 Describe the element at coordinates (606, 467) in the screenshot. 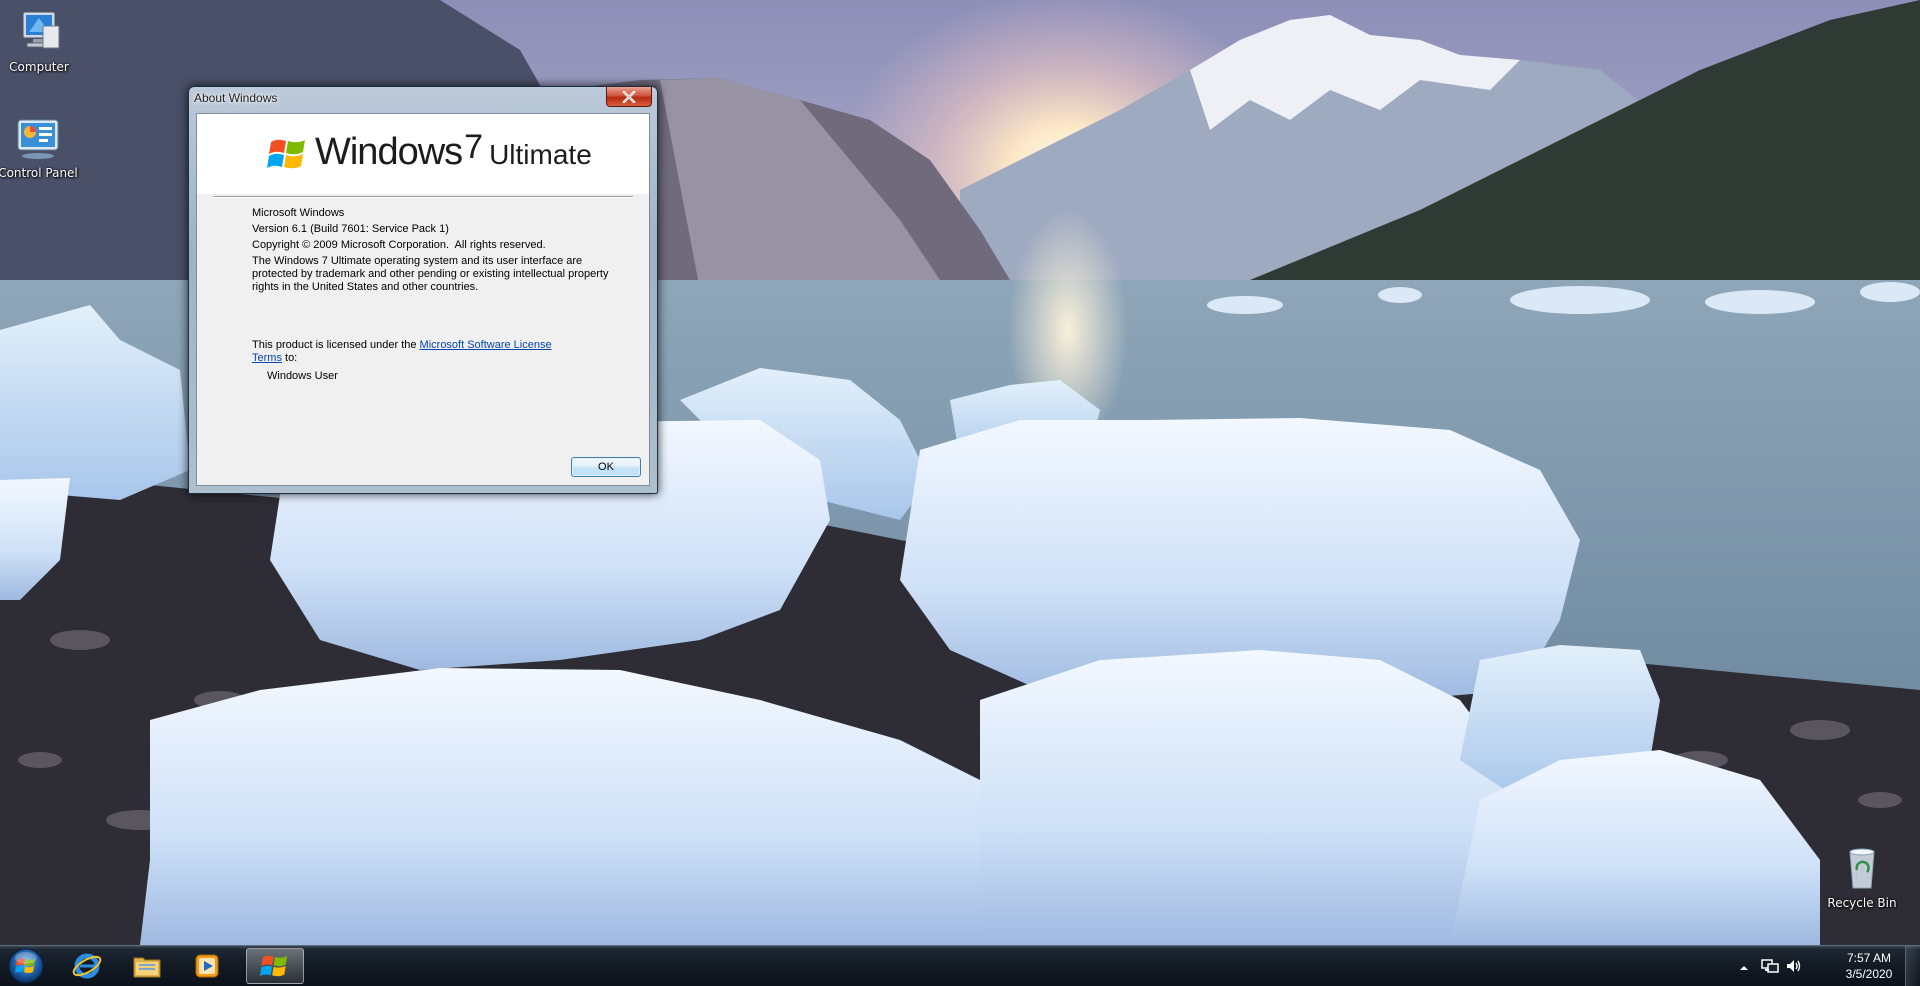

I see `ok-button: OK` at that location.